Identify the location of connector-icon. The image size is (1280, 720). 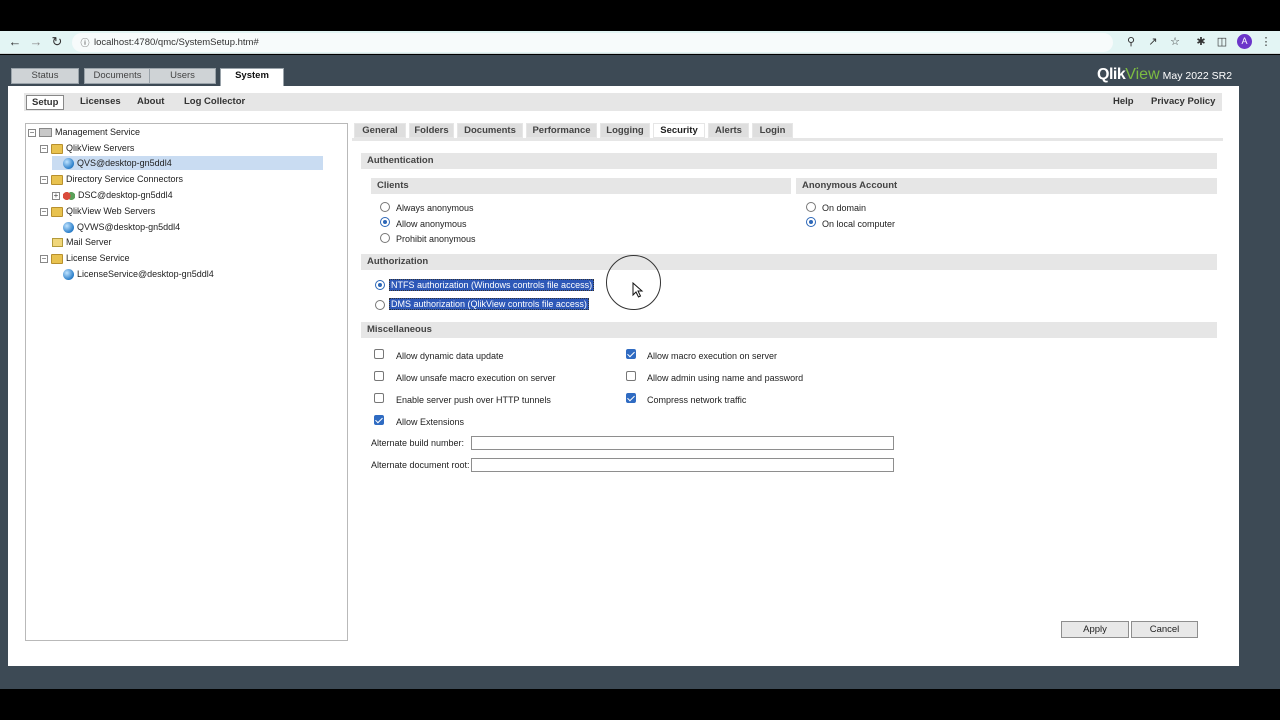
(69, 195).